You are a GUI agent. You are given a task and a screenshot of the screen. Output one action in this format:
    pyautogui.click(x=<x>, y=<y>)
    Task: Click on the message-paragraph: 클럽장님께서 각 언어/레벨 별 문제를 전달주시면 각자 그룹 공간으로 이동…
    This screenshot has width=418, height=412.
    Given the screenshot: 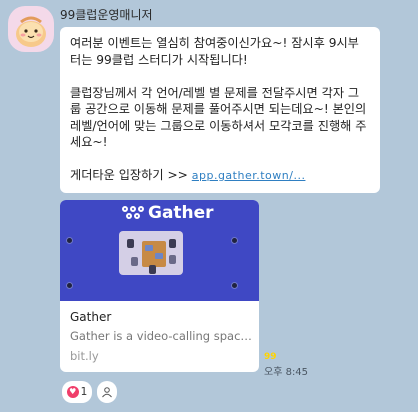 What is the action you would take?
    pyautogui.click(x=218, y=117)
    